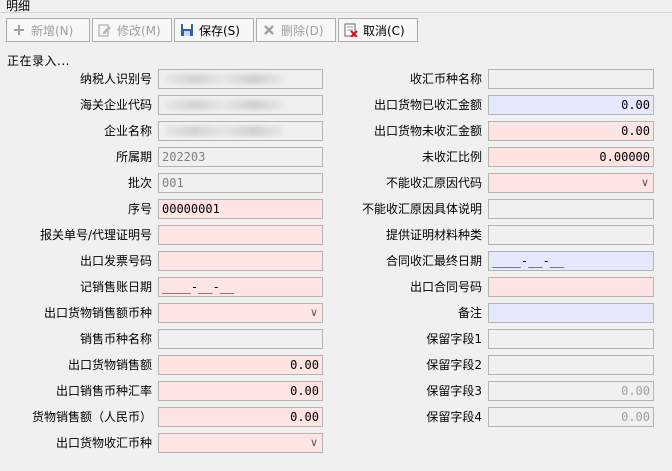  I want to click on right-field-label: 出口货物已收汇金额, so click(427, 105).